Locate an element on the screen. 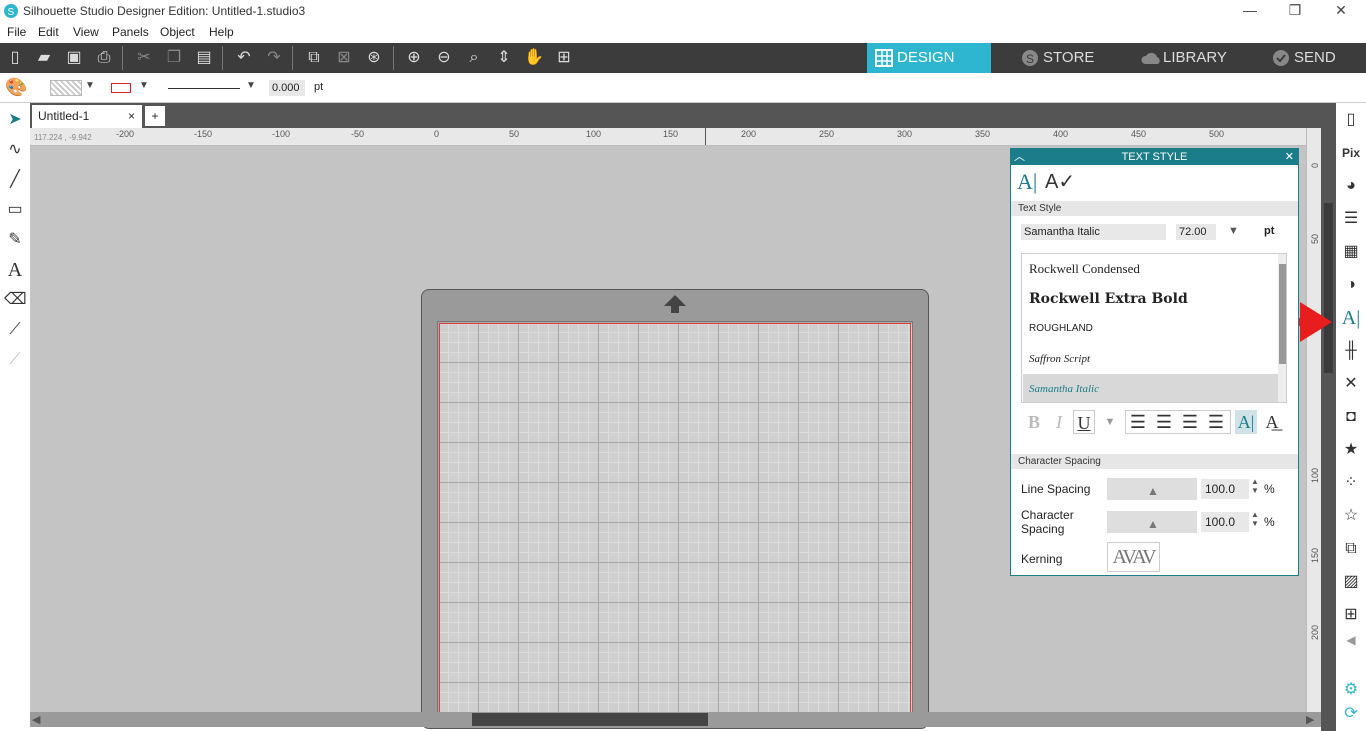  close-panel-icon: ✕ is located at coordinates (1289, 157).